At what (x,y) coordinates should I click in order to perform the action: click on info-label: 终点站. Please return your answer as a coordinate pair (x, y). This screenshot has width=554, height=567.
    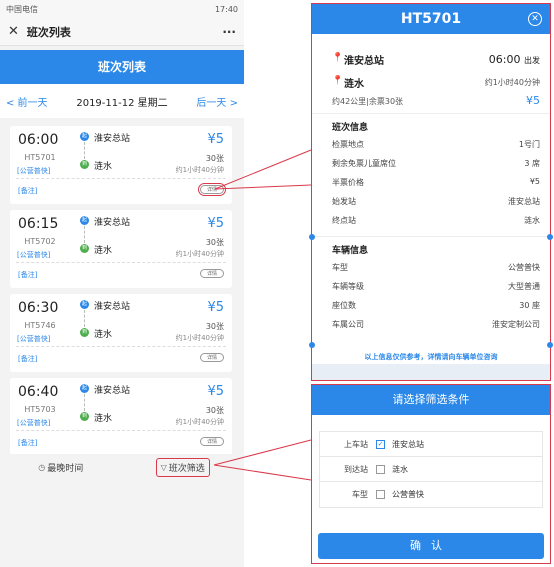
    Looking at the image, I should click on (344, 220).